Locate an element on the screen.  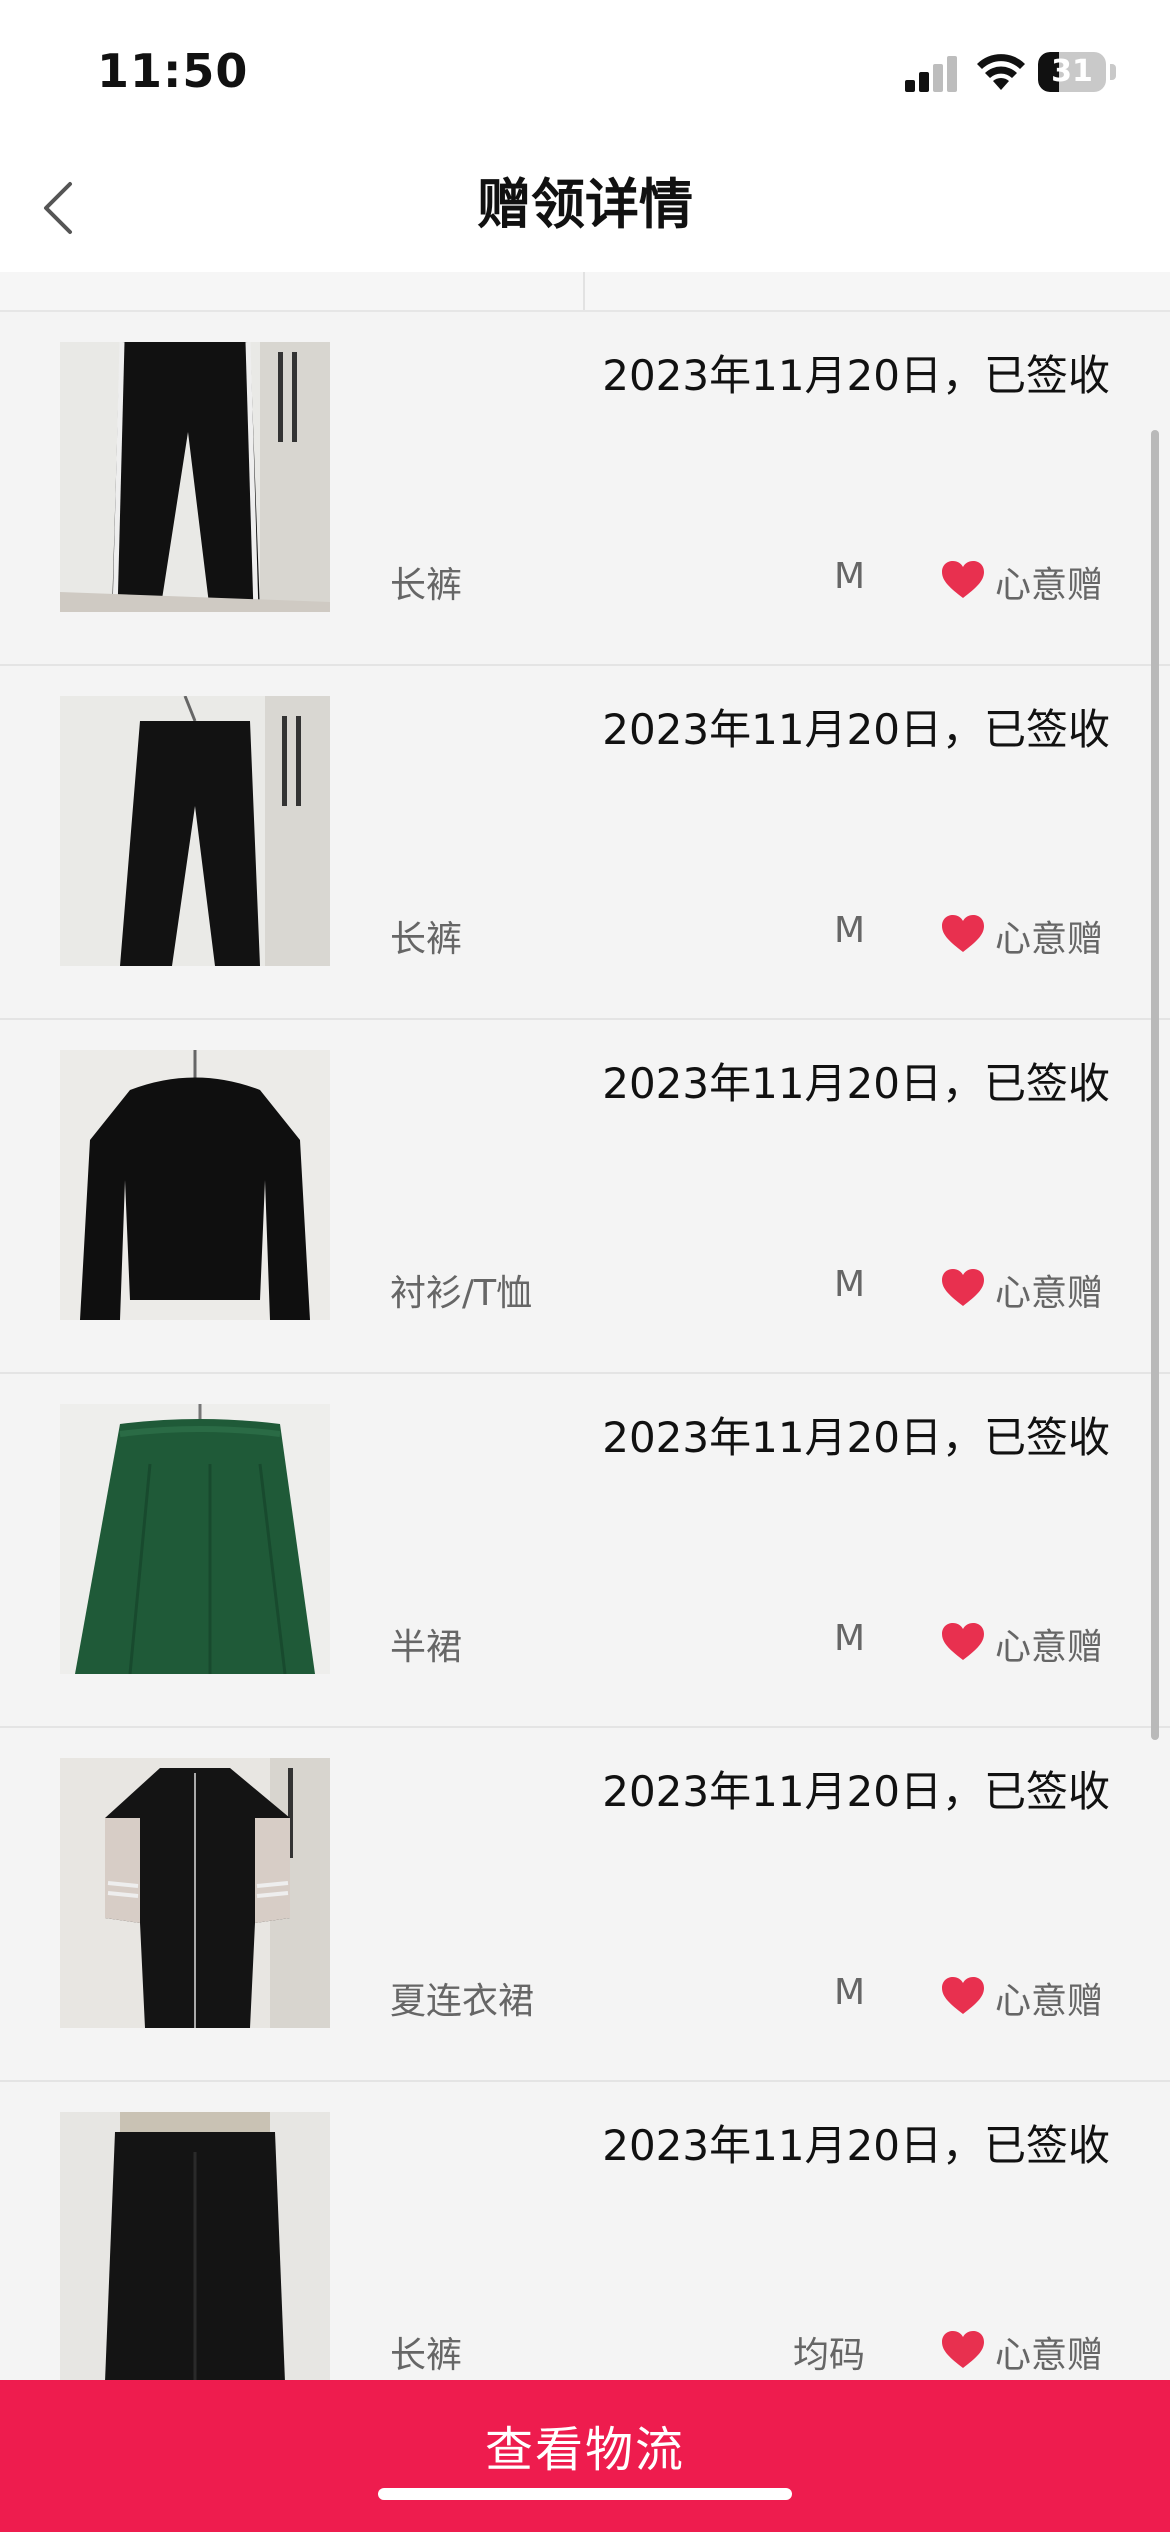
view-logistics-label: 查看物流 is located at coordinates (584, 2450).